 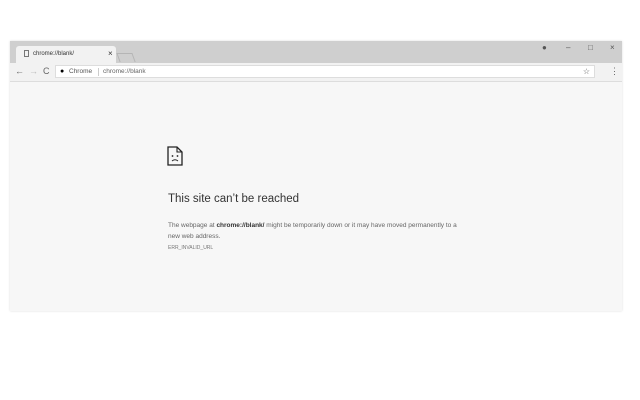 I want to click on tab-strip: chrome://blank/ × ● – □ ×, so click(x=316, y=52).